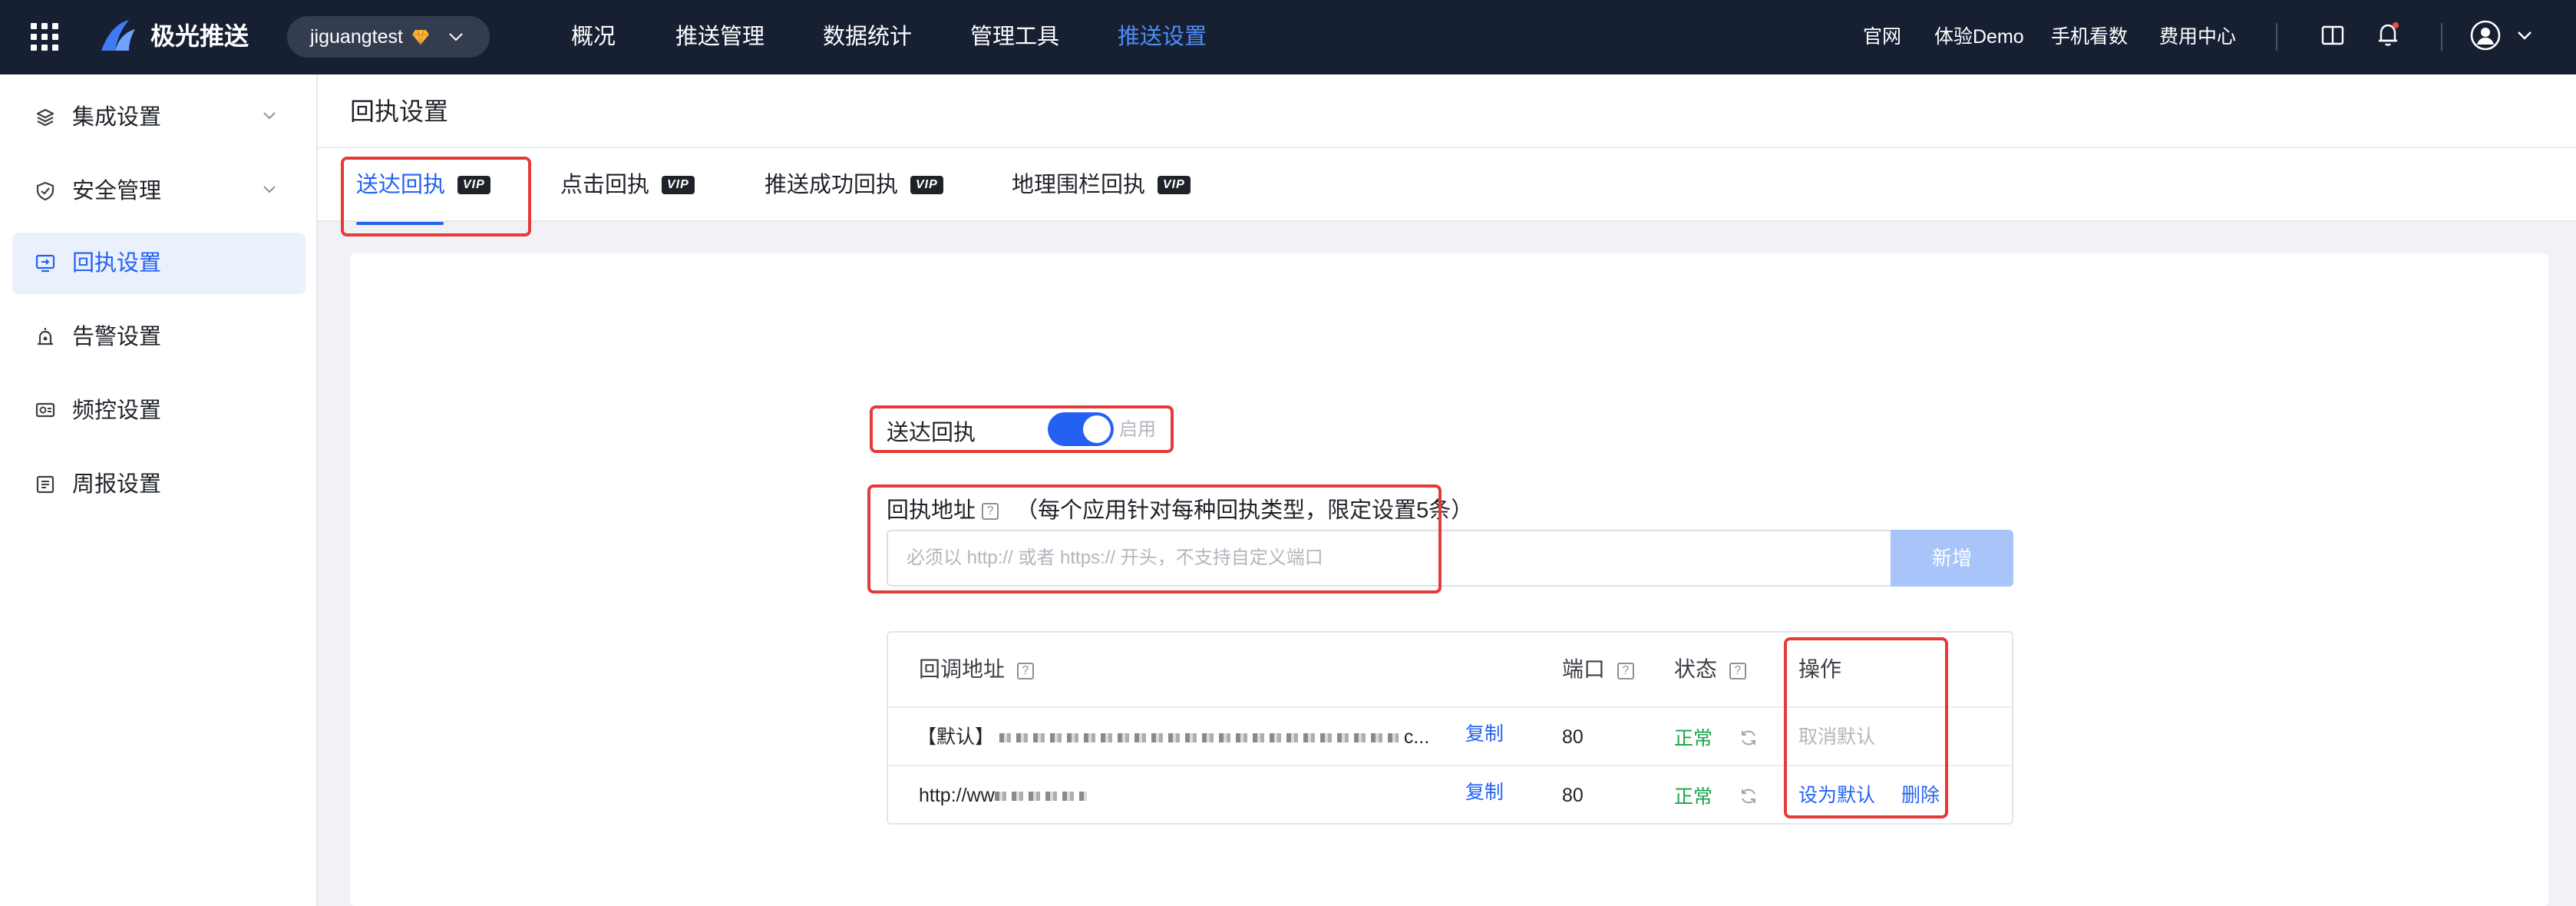 The image size is (2576, 906). I want to click on header-label: 回调地址, so click(962, 669).